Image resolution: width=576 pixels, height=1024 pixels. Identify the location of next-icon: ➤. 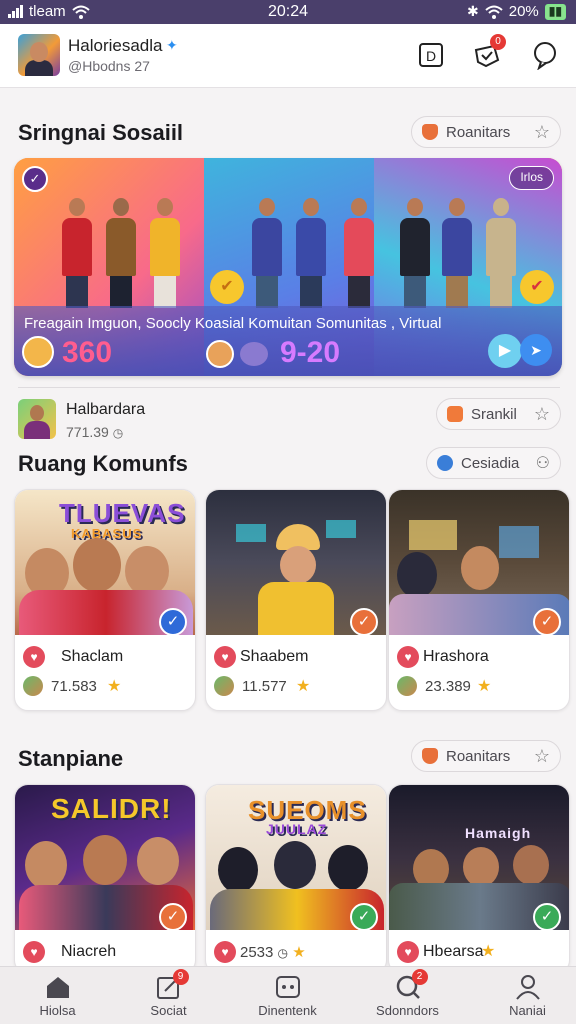
(536, 350).